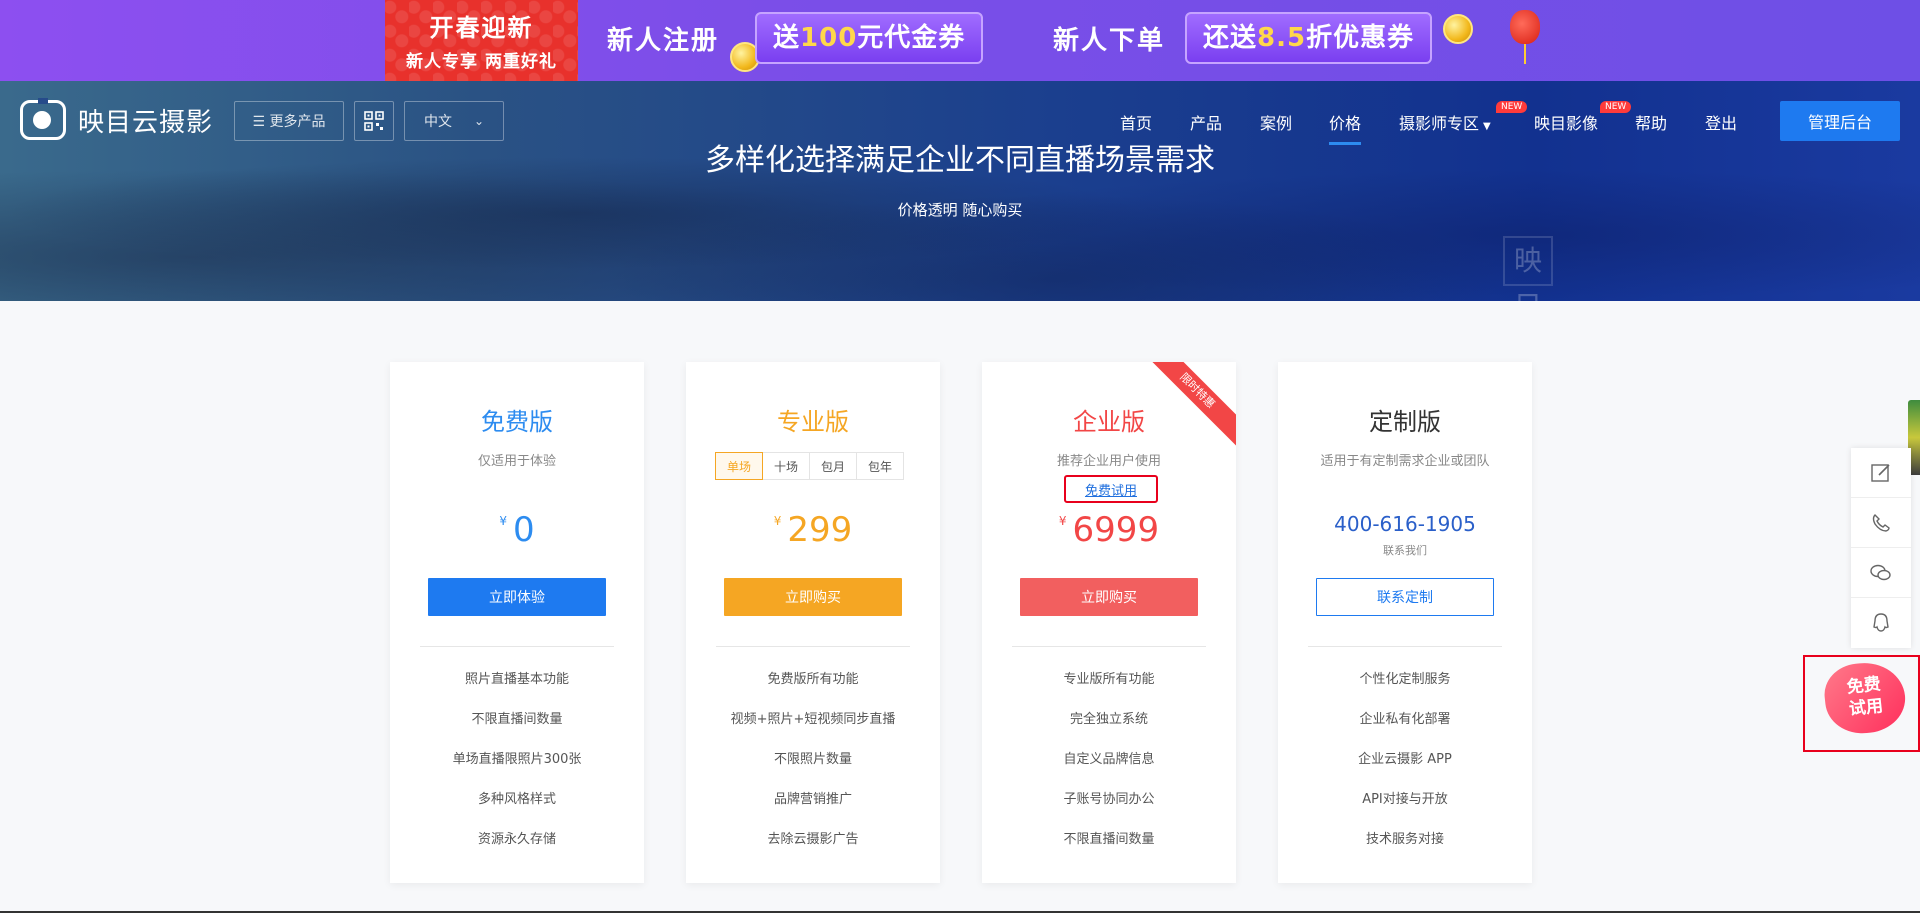 The image size is (1920, 913). Describe the element at coordinates (1206, 122) in the screenshot. I see `nav-products: 产品` at that location.